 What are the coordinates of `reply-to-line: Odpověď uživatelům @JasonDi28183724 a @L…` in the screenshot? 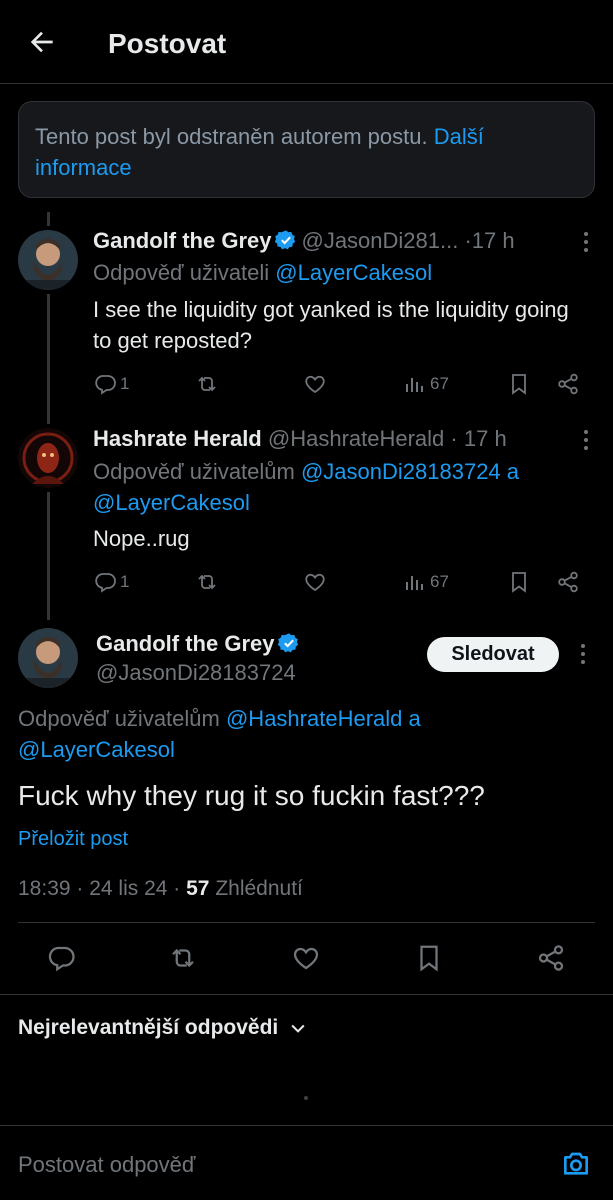 It's located at (343, 487).